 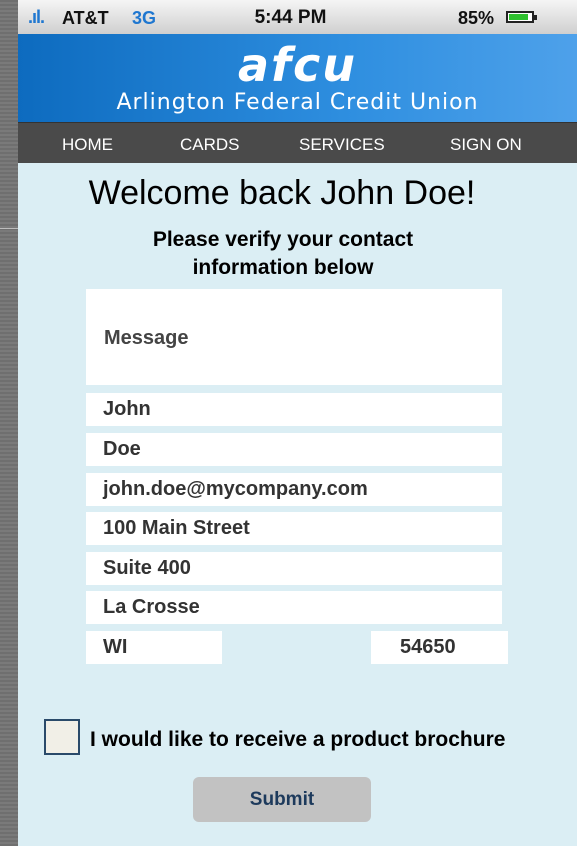 I want to click on battery-level-fill, so click(x=518, y=17).